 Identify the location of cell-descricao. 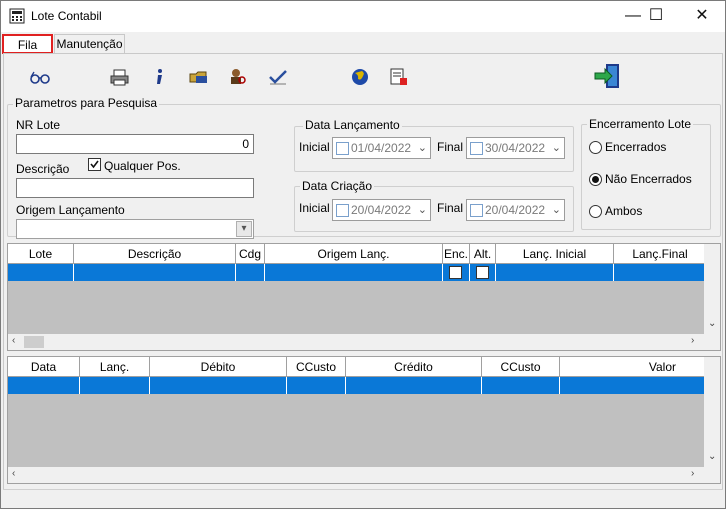
(155, 272).